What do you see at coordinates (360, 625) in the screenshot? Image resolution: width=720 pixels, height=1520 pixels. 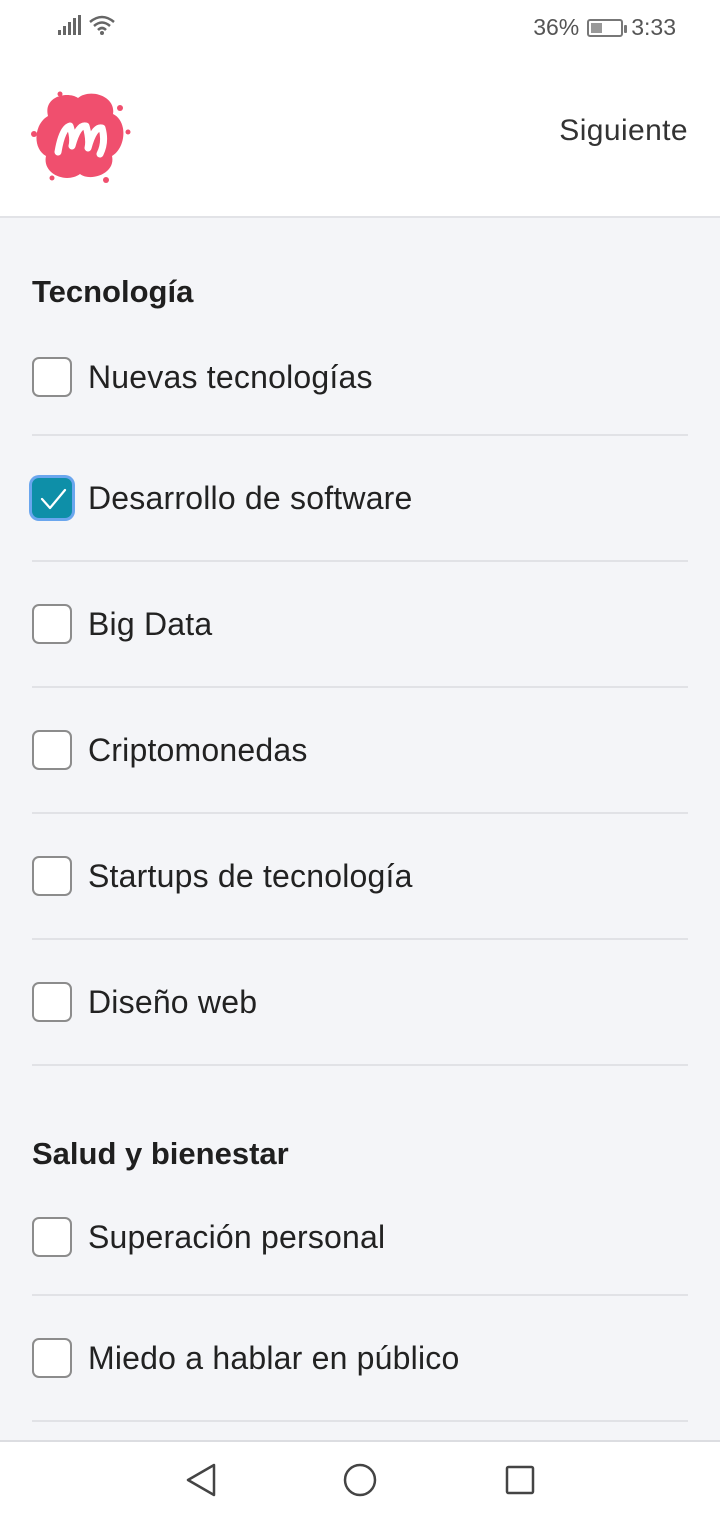 I see `interest-item: Big Data` at bounding box center [360, 625].